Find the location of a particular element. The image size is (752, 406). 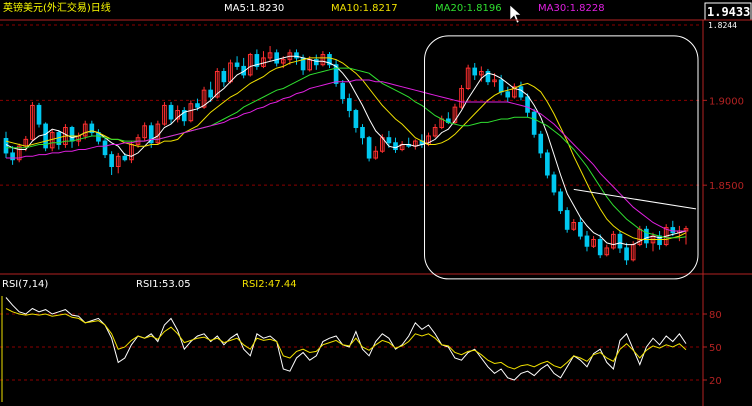

rsi-y-tick-label: 20 is located at coordinates (715, 381).